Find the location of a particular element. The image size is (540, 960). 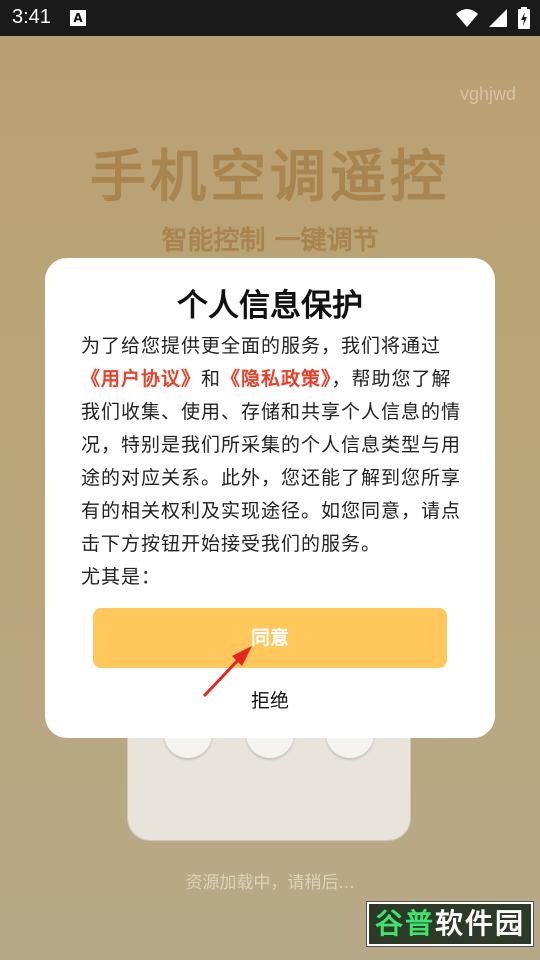

app-title: 手机空调遥控 is located at coordinates (270, 177).